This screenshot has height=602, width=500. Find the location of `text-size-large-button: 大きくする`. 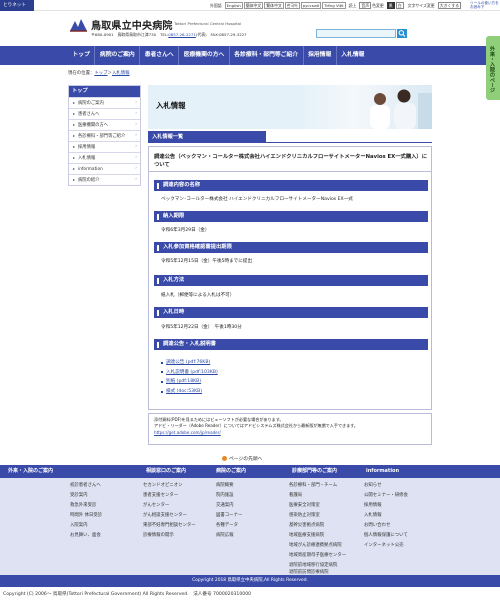

text-size-large-button: 大きくする is located at coordinates (449, 5).